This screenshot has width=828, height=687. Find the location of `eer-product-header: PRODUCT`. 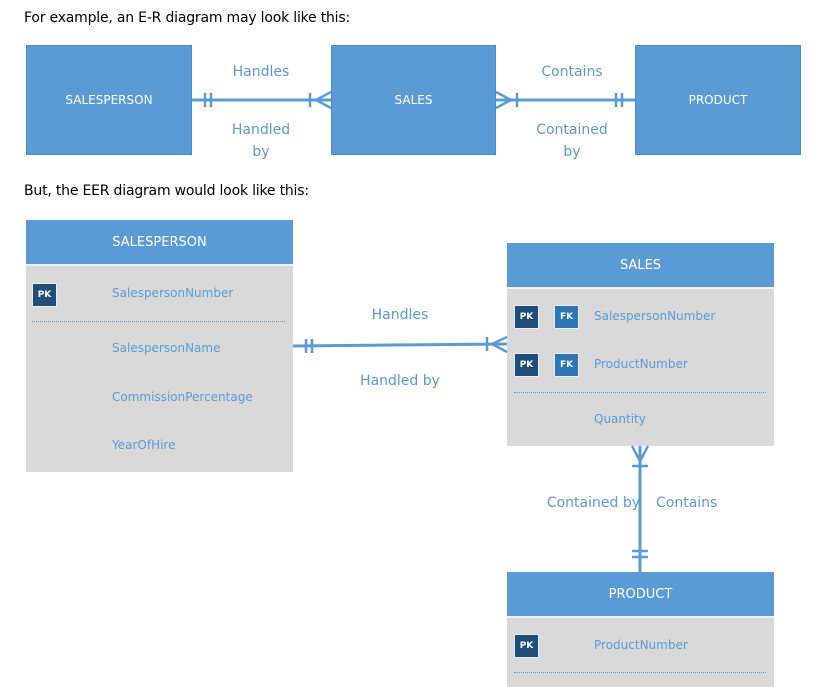

eer-product-header: PRODUCT is located at coordinates (640, 595).